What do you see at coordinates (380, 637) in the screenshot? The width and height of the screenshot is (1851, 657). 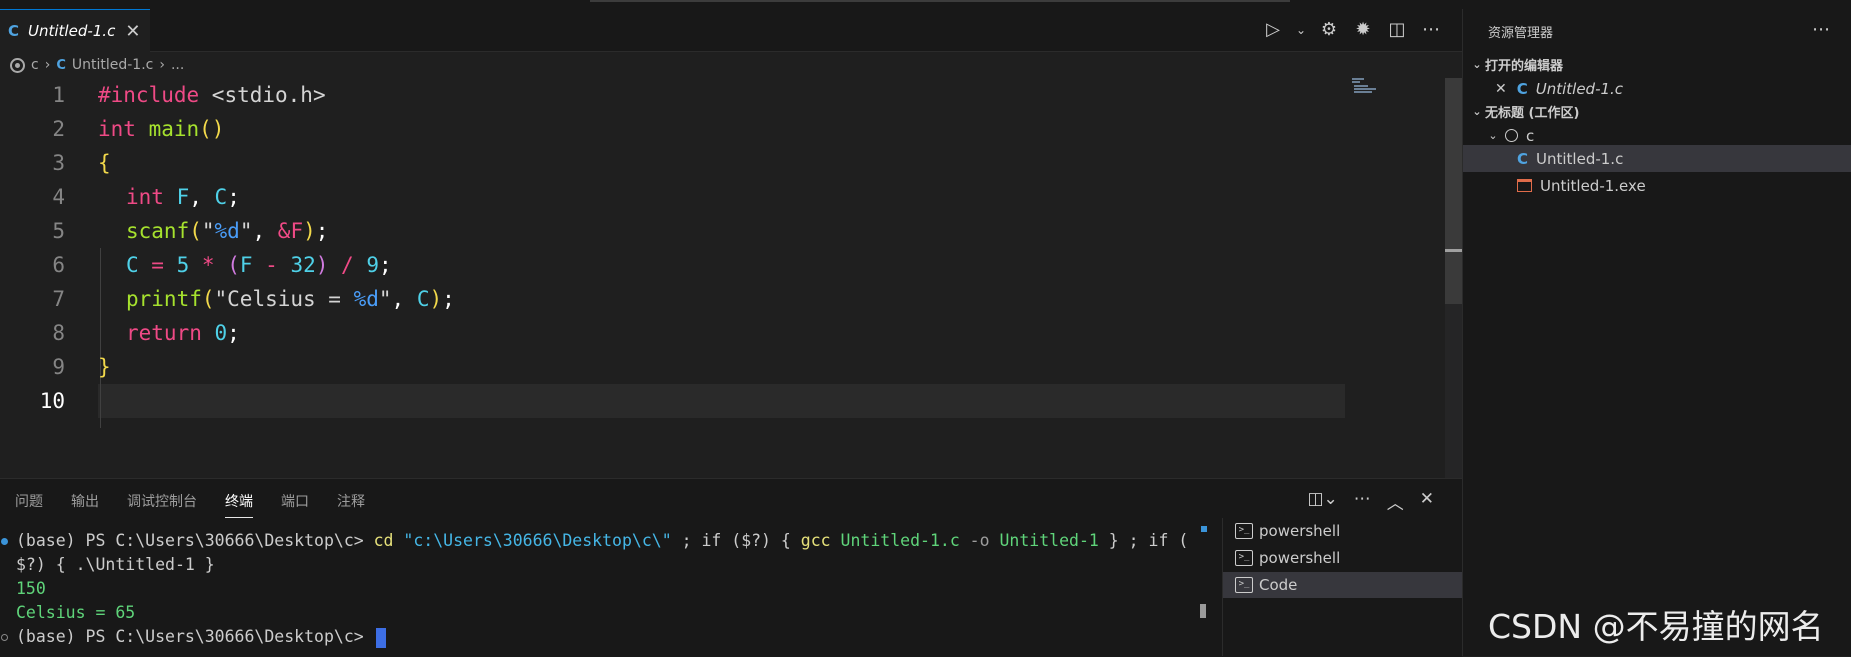 I see `terminal-cursor` at bounding box center [380, 637].